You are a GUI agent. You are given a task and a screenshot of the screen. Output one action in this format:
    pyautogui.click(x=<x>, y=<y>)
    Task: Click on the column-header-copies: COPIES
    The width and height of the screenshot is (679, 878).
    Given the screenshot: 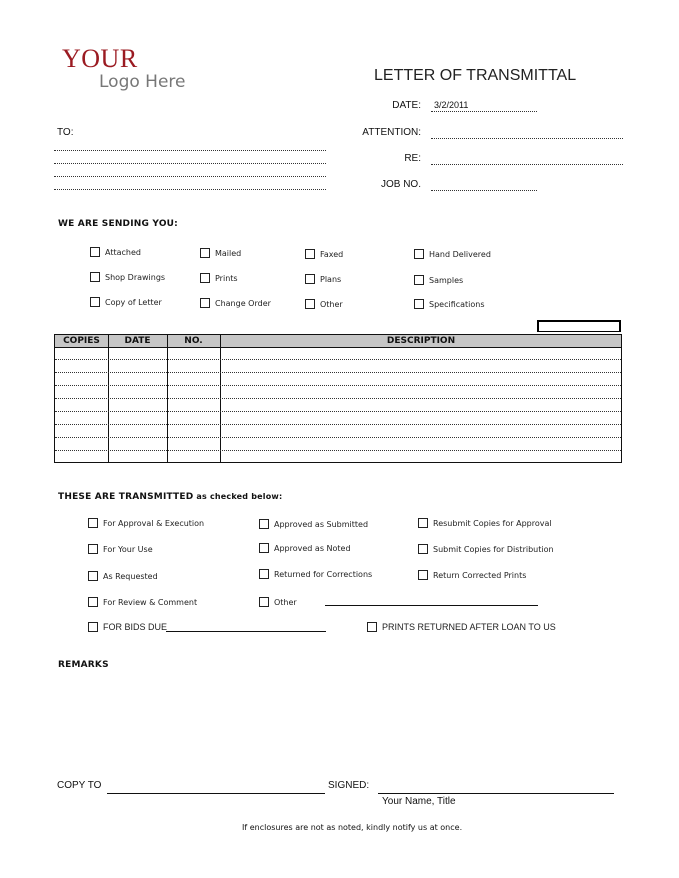 What is the action you would take?
    pyautogui.click(x=81, y=341)
    